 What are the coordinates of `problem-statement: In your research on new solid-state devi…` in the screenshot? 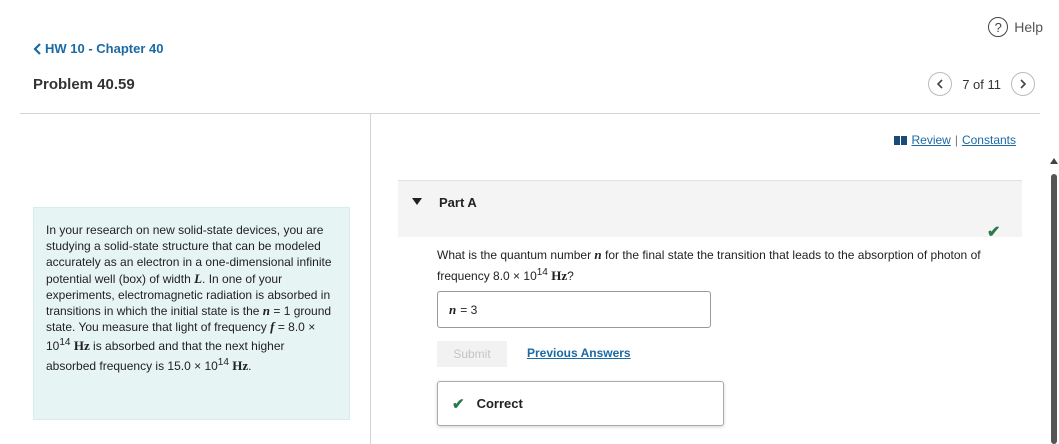 It's located at (191, 313).